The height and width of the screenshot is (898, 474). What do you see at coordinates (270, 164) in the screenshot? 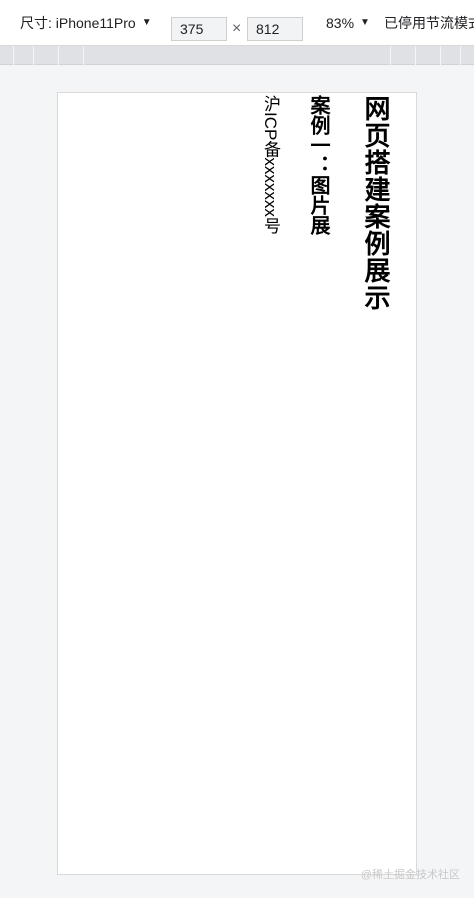
I see `icp-footer: 沪ICP备xxxxxxx号` at bounding box center [270, 164].